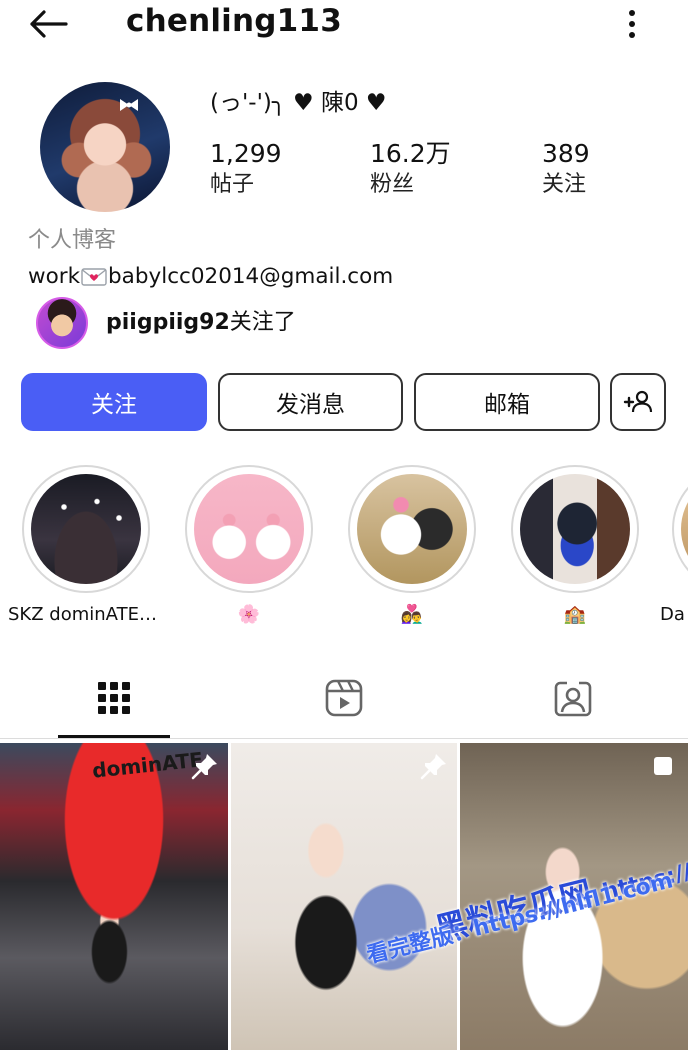  I want to click on stat-following-count: 389, so click(566, 153).